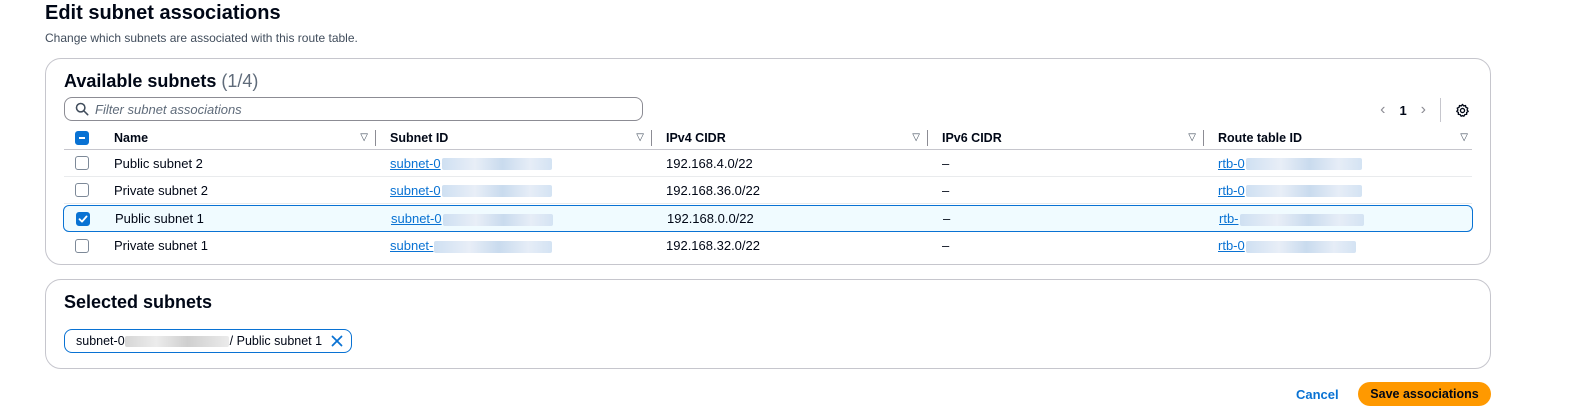  What do you see at coordinates (82, 109) in the screenshot?
I see `search-icon` at bounding box center [82, 109].